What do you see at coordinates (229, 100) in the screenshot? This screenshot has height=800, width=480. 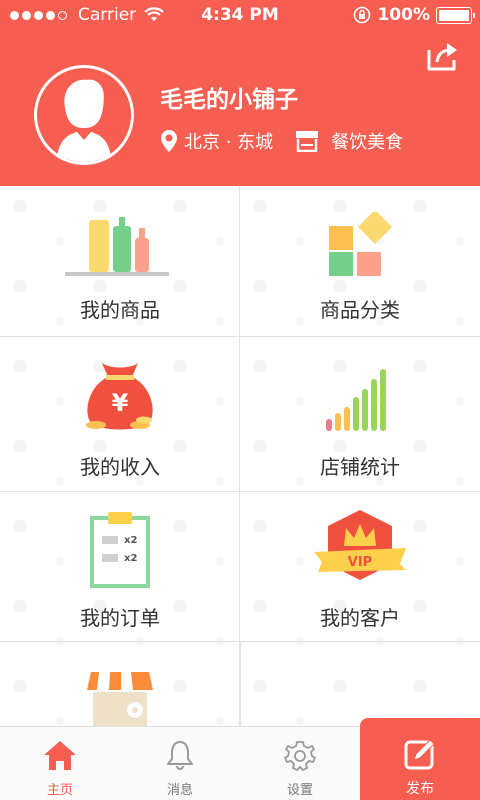 I see `shop-name: 毛毛的小铺子` at bounding box center [229, 100].